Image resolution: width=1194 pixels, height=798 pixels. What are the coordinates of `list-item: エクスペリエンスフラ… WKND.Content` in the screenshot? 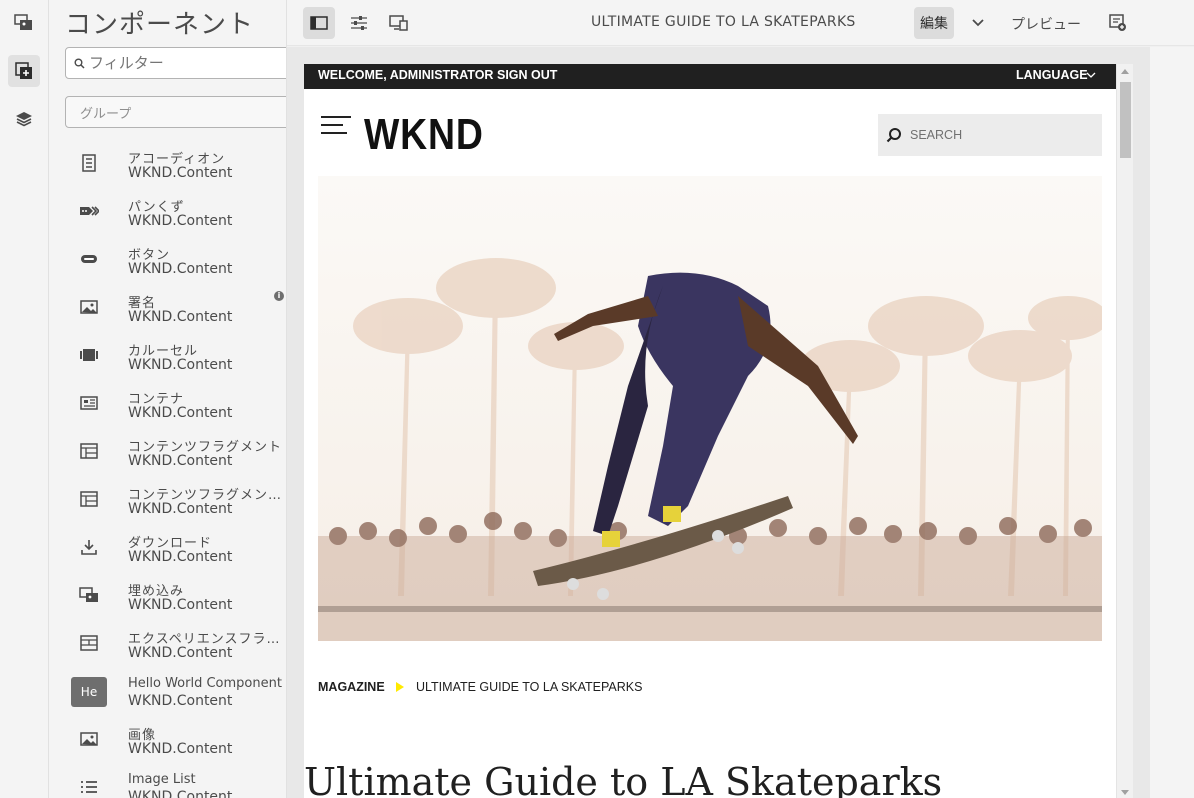 It's located at (167, 650).